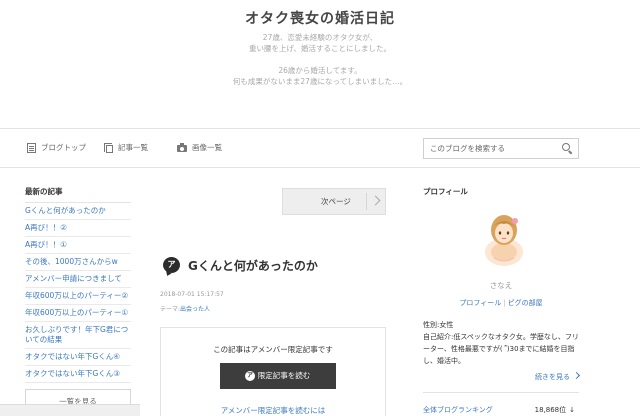  I want to click on article-link: アメンバー申請につきまして, so click(78, 279).